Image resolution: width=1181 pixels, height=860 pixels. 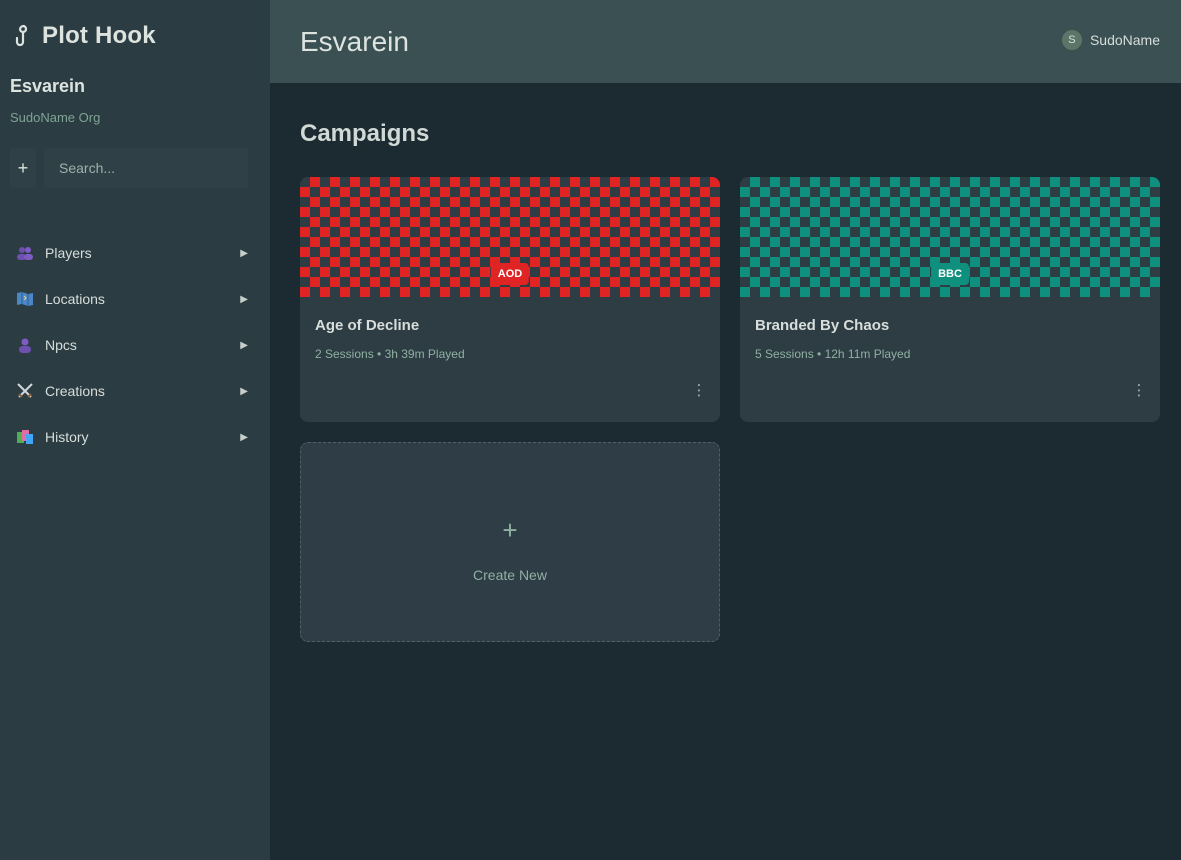 I want to click on swords-icon, so click(x=25, y=391).